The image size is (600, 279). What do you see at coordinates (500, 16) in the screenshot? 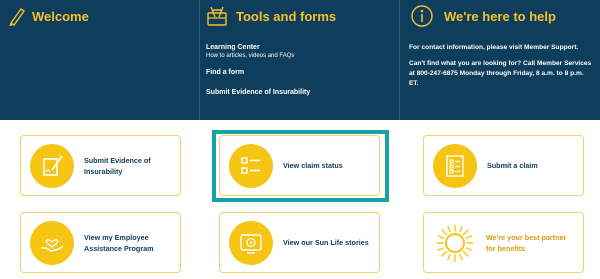
I see `help-title: We're here to help` at bounding box center [500, 16].